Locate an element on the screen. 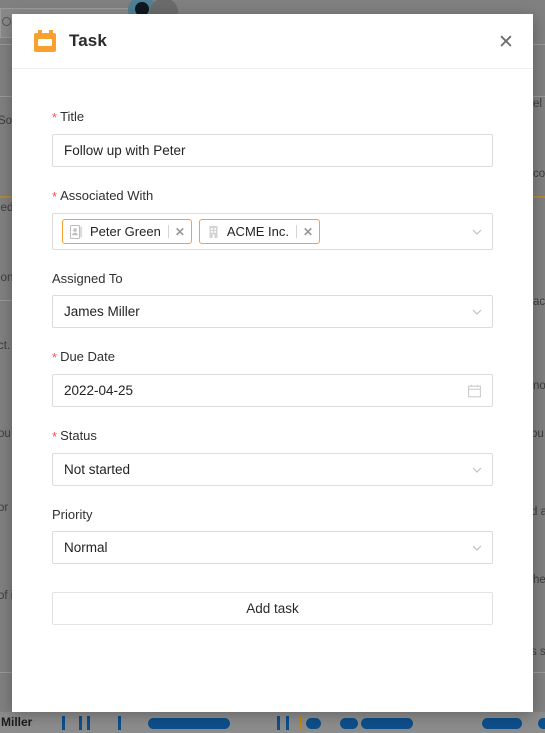  field-assigned-to: Assigned To James Miller is located at coordinates (272, 299).